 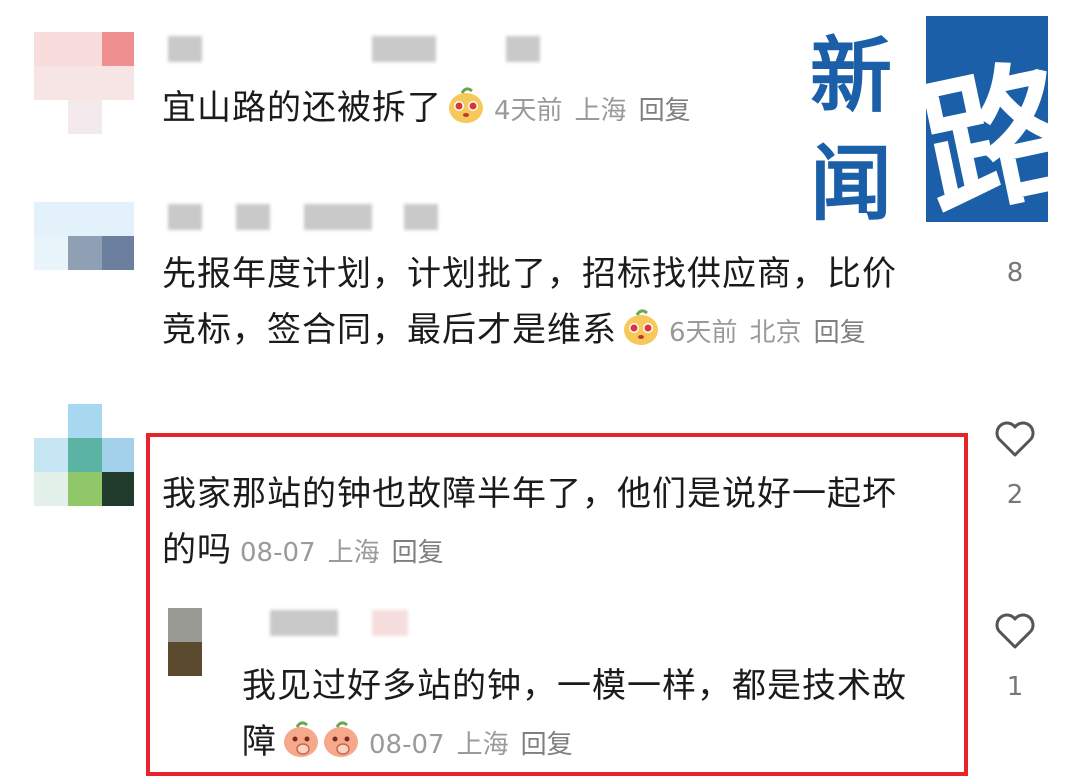 What do you see at coordinates (1015, 495) in the screenshot?
I see `like-count: 2` at bounding box center [1015, 495].